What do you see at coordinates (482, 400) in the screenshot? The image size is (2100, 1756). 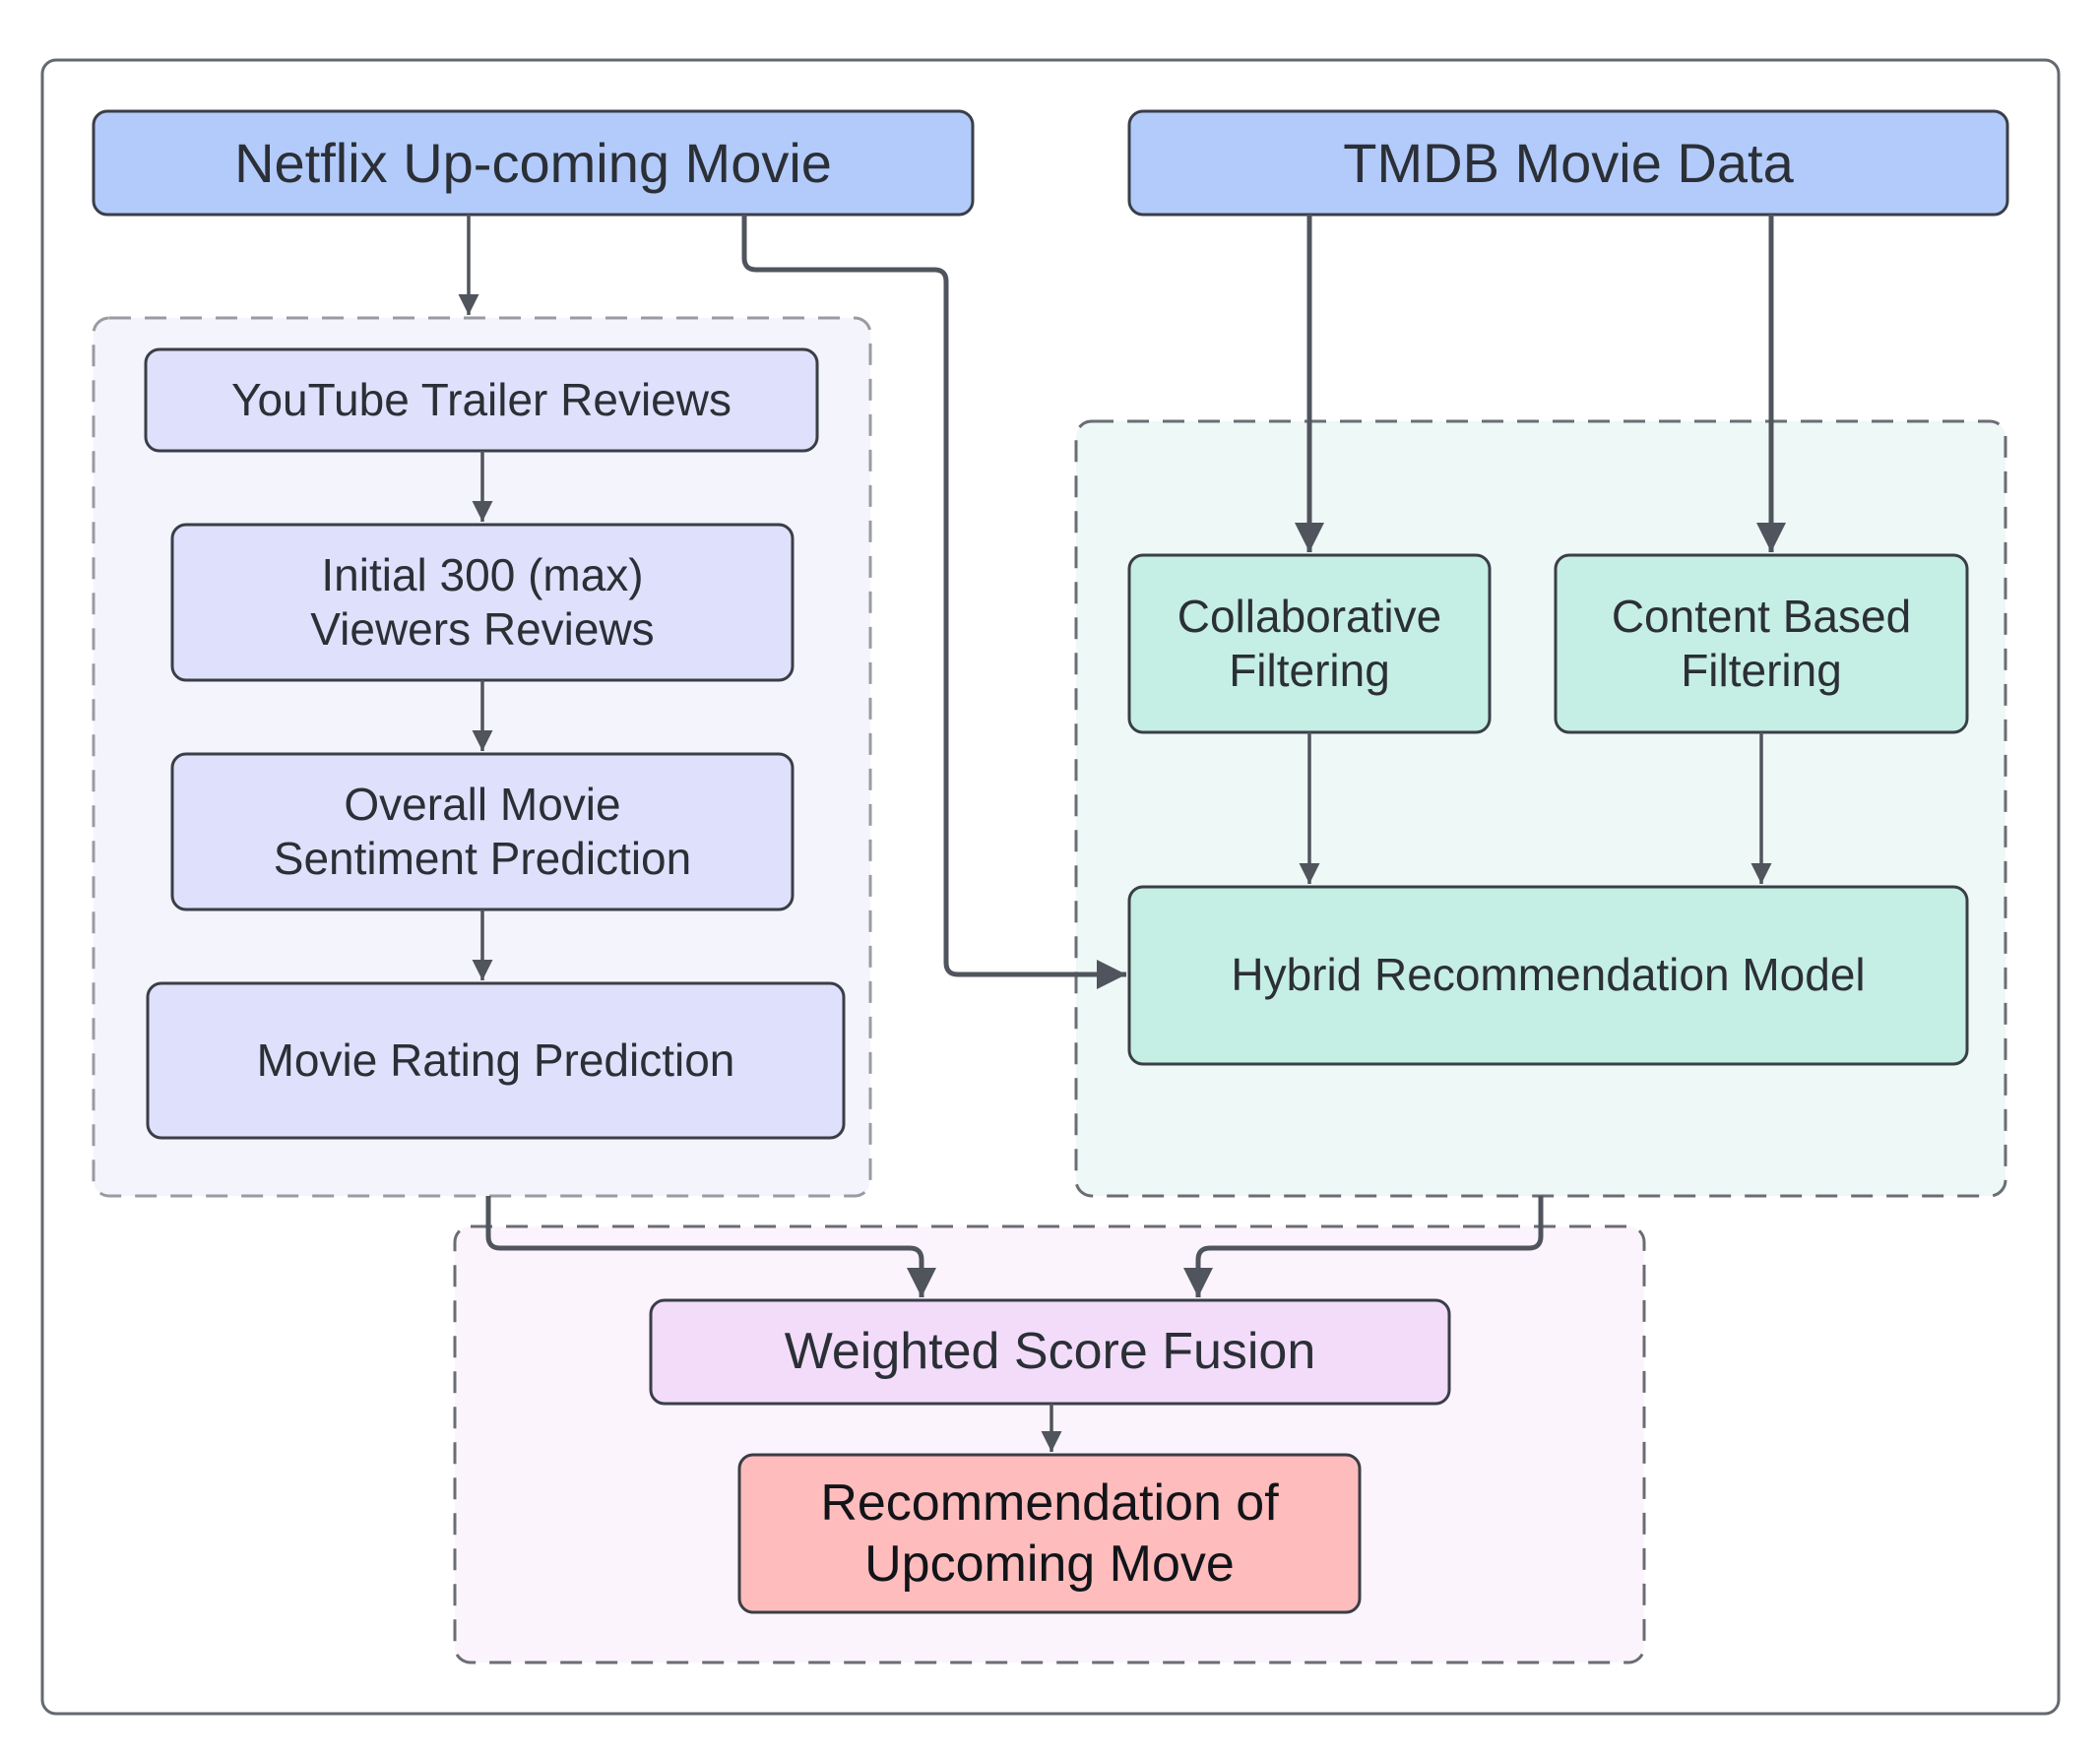 I see `youtube-reviews-box` at bounding box center [482, 400].